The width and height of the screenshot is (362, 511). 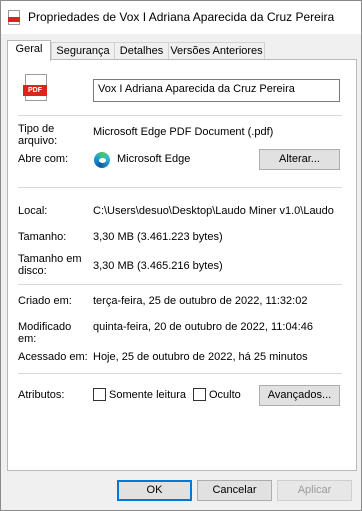 I want to click on apply-button: Aplicar, so click(x=314, y=490).